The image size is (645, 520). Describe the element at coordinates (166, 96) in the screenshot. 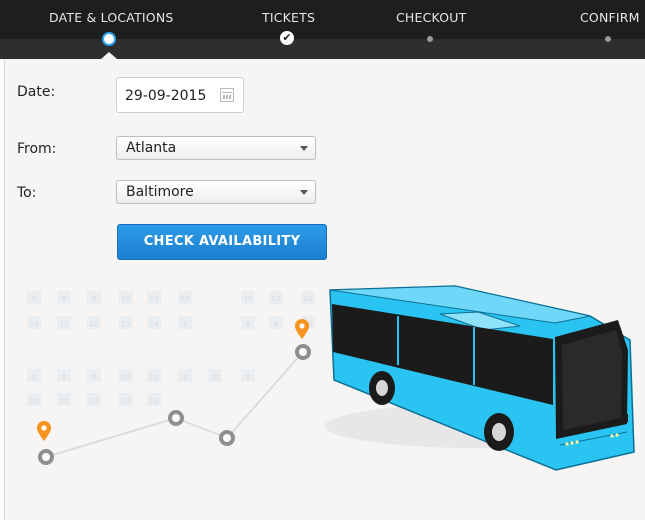

I see `date-value: 29-09-2015` at that location.